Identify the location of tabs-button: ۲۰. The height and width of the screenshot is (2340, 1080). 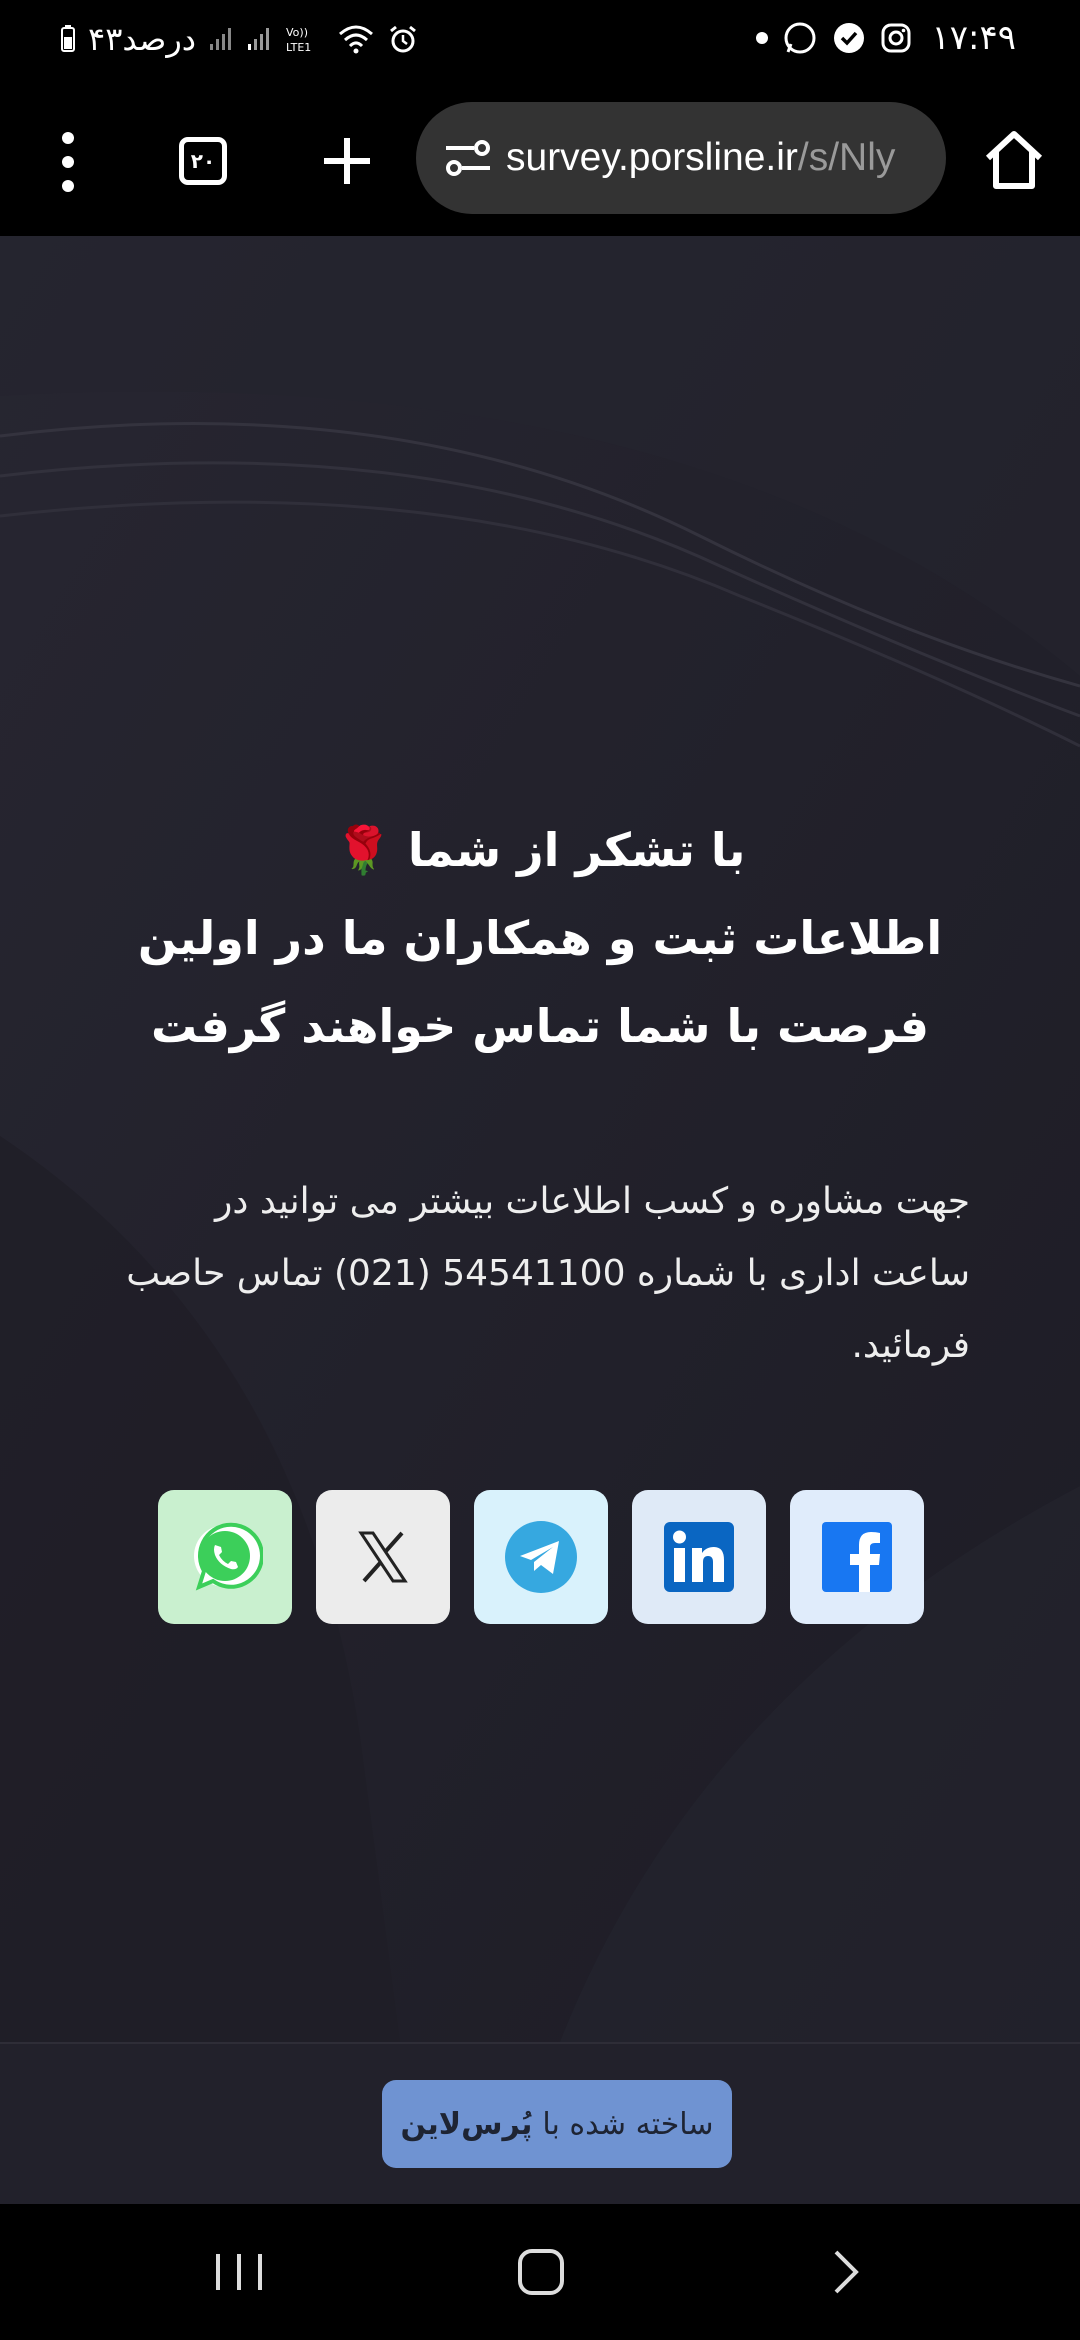
(203, 161).